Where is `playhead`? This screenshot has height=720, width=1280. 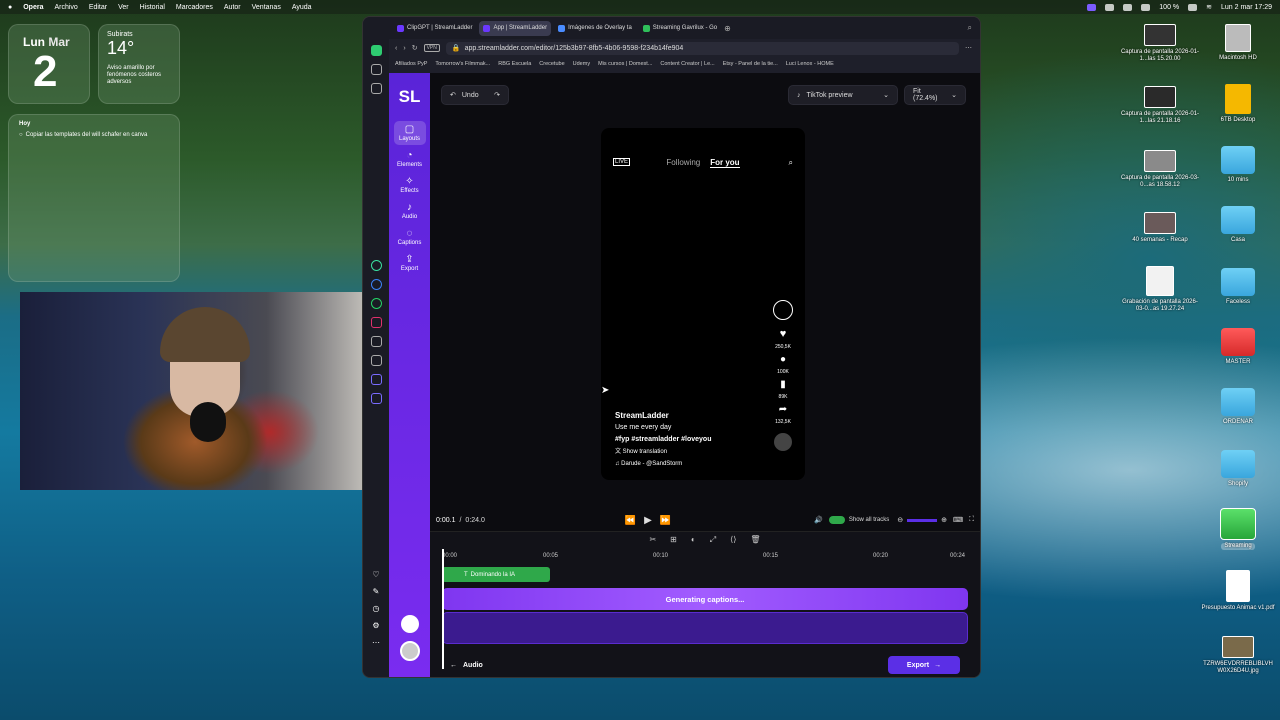 playhead is located at coordinates (443, 609).